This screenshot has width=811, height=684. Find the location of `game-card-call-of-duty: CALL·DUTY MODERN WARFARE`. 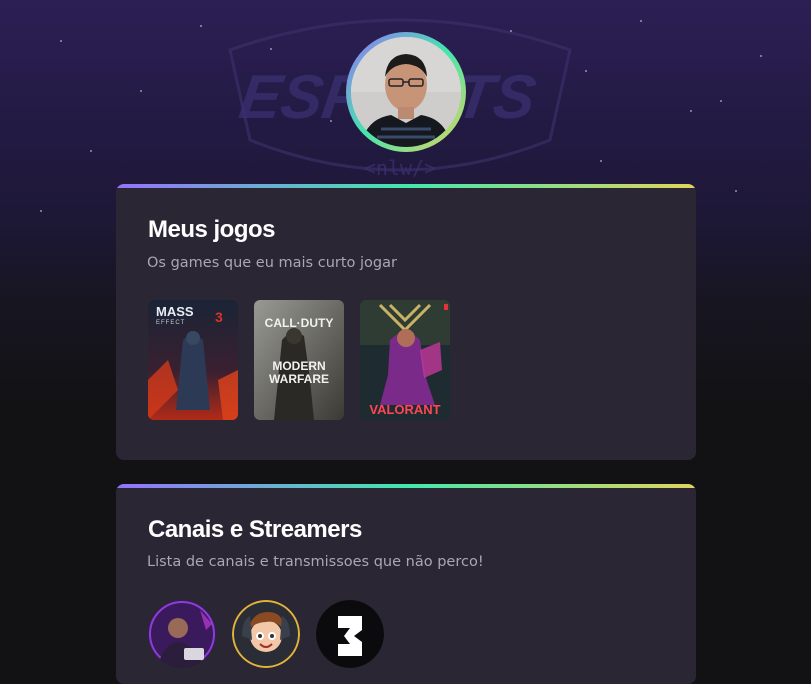

game-card-call-of-duty: CALL·DUTY MODERN WARFARE is located at coordinates (299, 360).